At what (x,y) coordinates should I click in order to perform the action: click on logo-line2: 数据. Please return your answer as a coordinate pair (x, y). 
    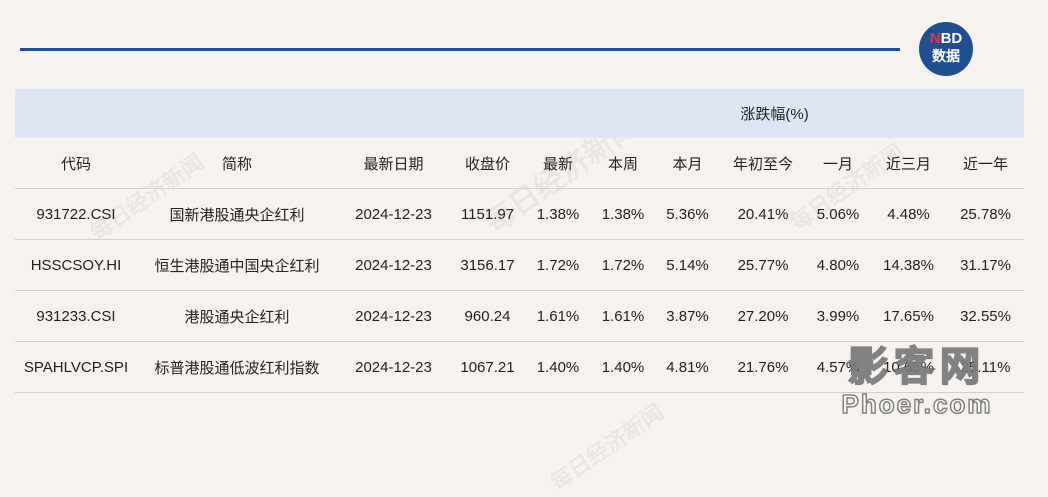
    Looking at the image, I should click on (946, 56).